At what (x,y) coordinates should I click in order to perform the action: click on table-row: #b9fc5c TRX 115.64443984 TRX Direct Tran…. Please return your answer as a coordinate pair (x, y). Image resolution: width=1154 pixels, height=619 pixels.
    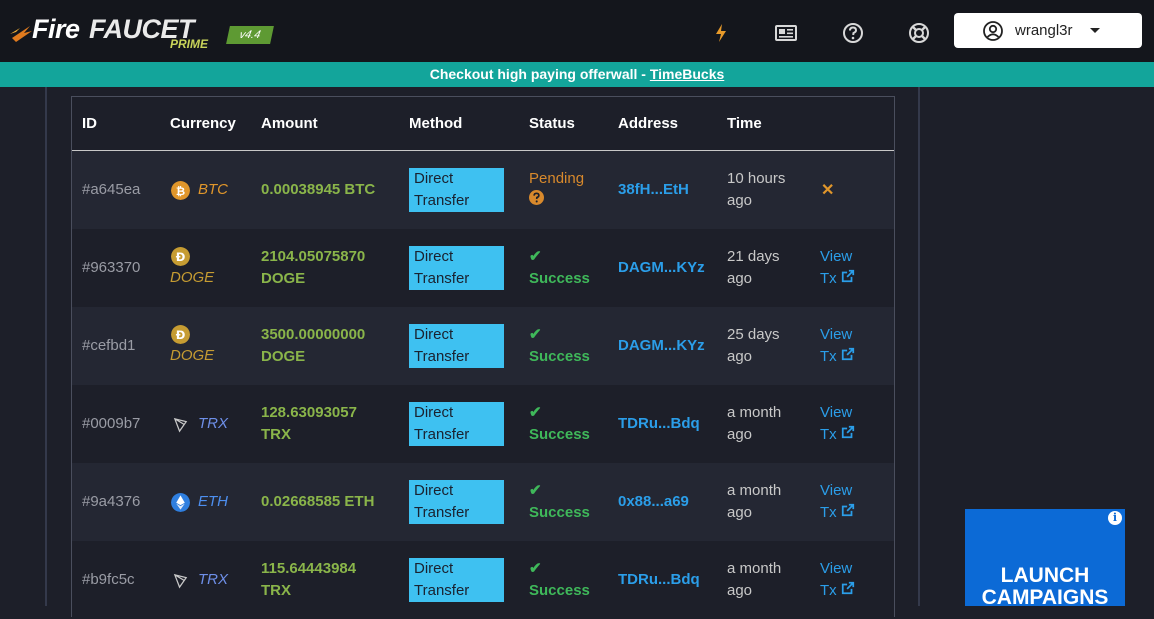
    Looking at the image, I should click on (483, 580).